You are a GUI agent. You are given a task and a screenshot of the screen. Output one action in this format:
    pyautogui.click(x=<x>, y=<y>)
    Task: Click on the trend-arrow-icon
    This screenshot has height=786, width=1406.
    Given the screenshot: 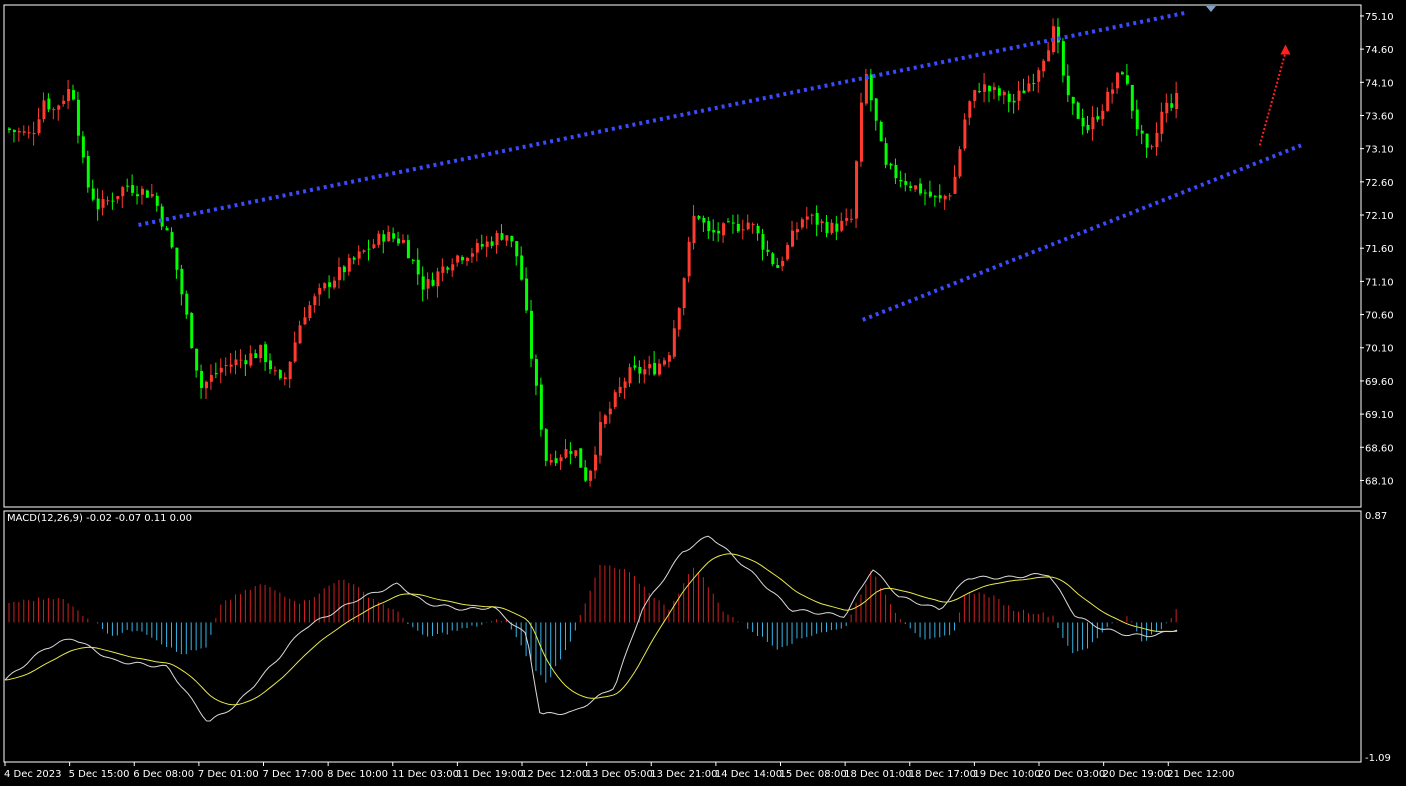 What is the action you would take?
    pyautogui.click(x=1272, y=99)
    